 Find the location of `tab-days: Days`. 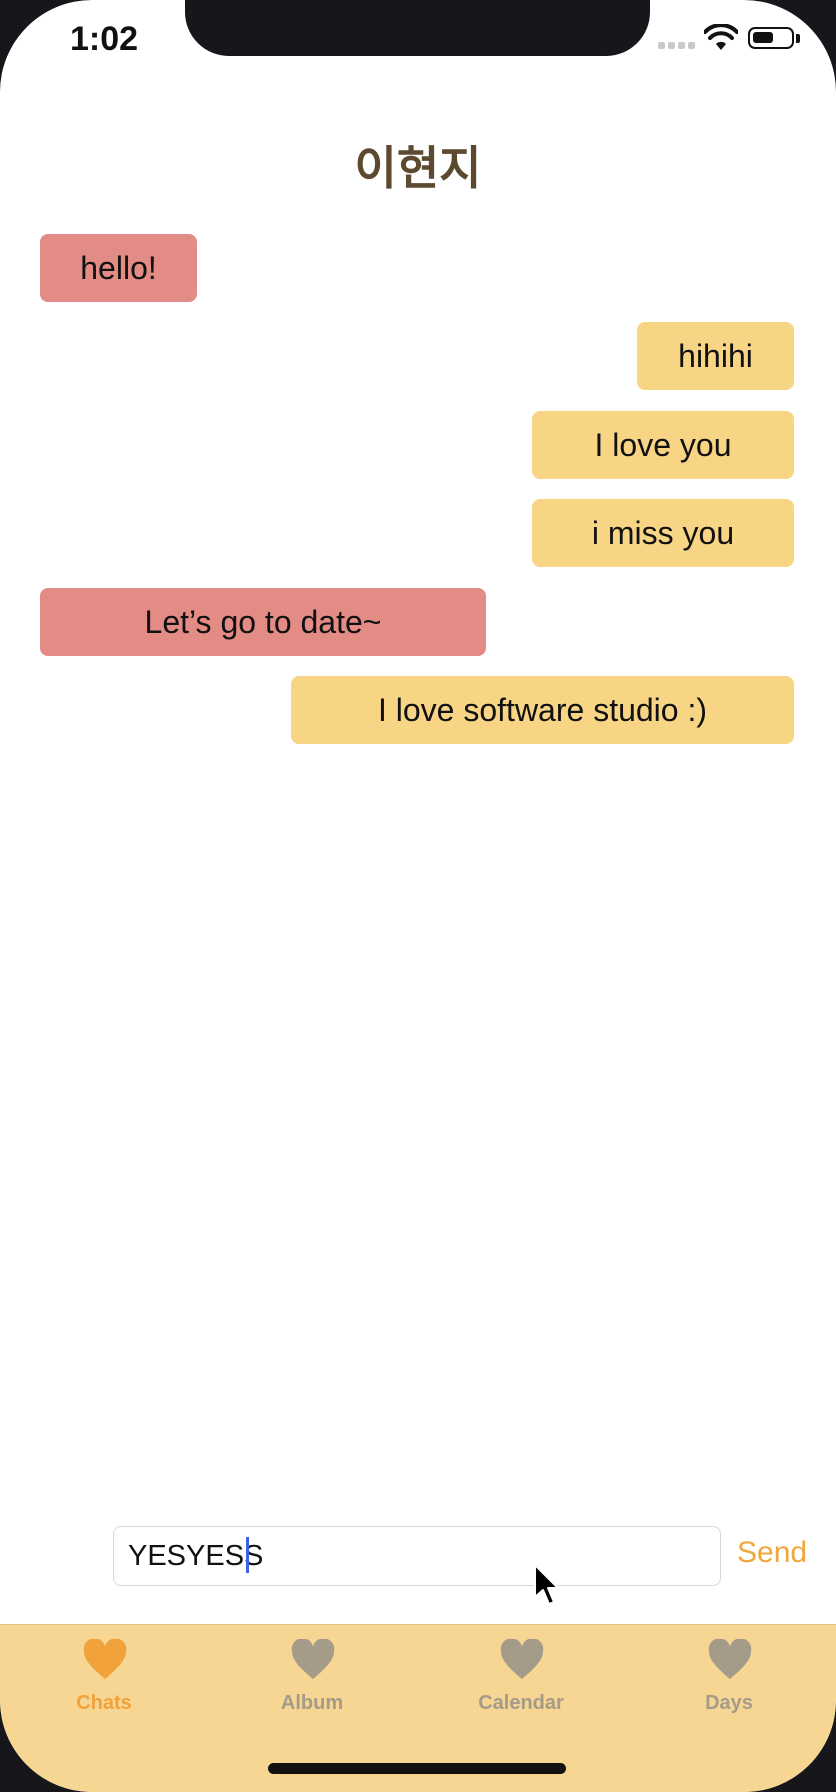

tab-days: Days is located at coordinates (729, 1689).